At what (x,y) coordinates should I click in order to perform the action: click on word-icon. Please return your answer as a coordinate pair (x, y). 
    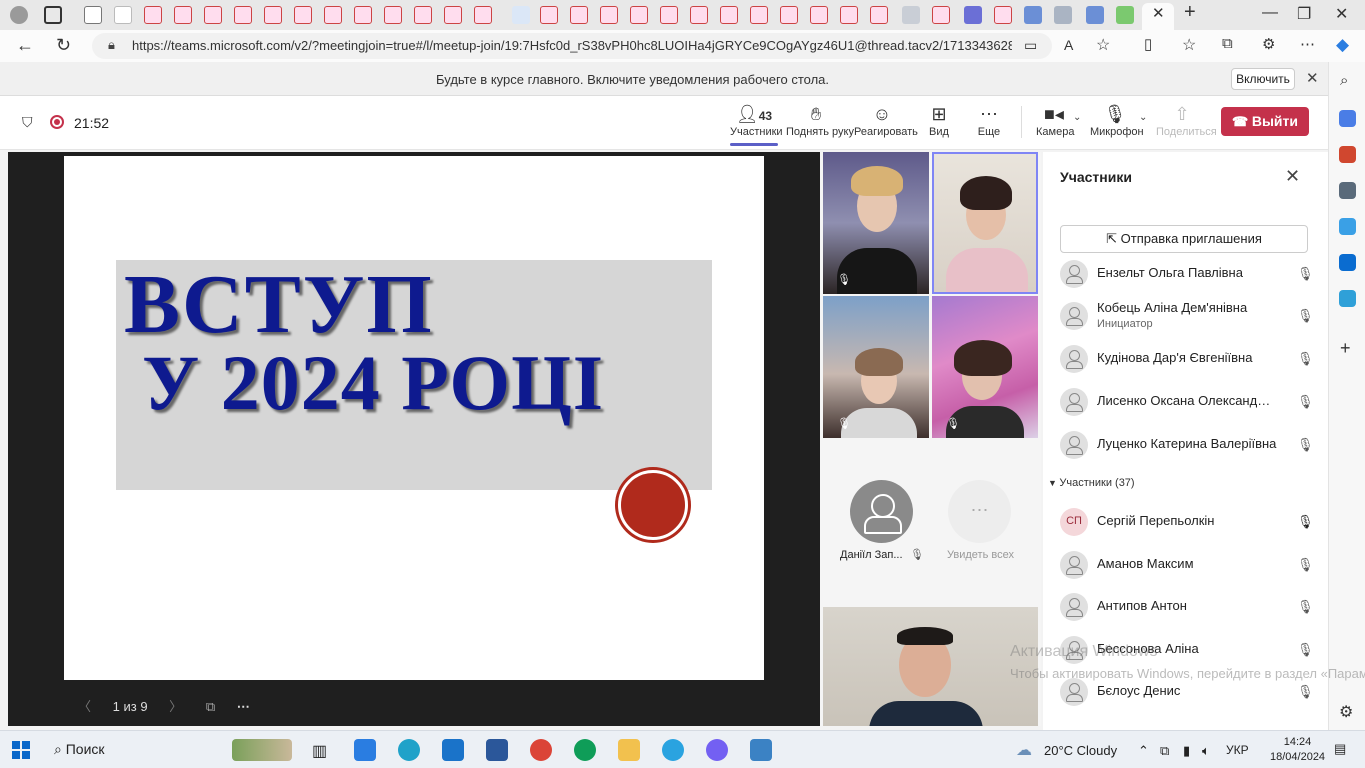
    Looking at the image, I should click on (497, 750).